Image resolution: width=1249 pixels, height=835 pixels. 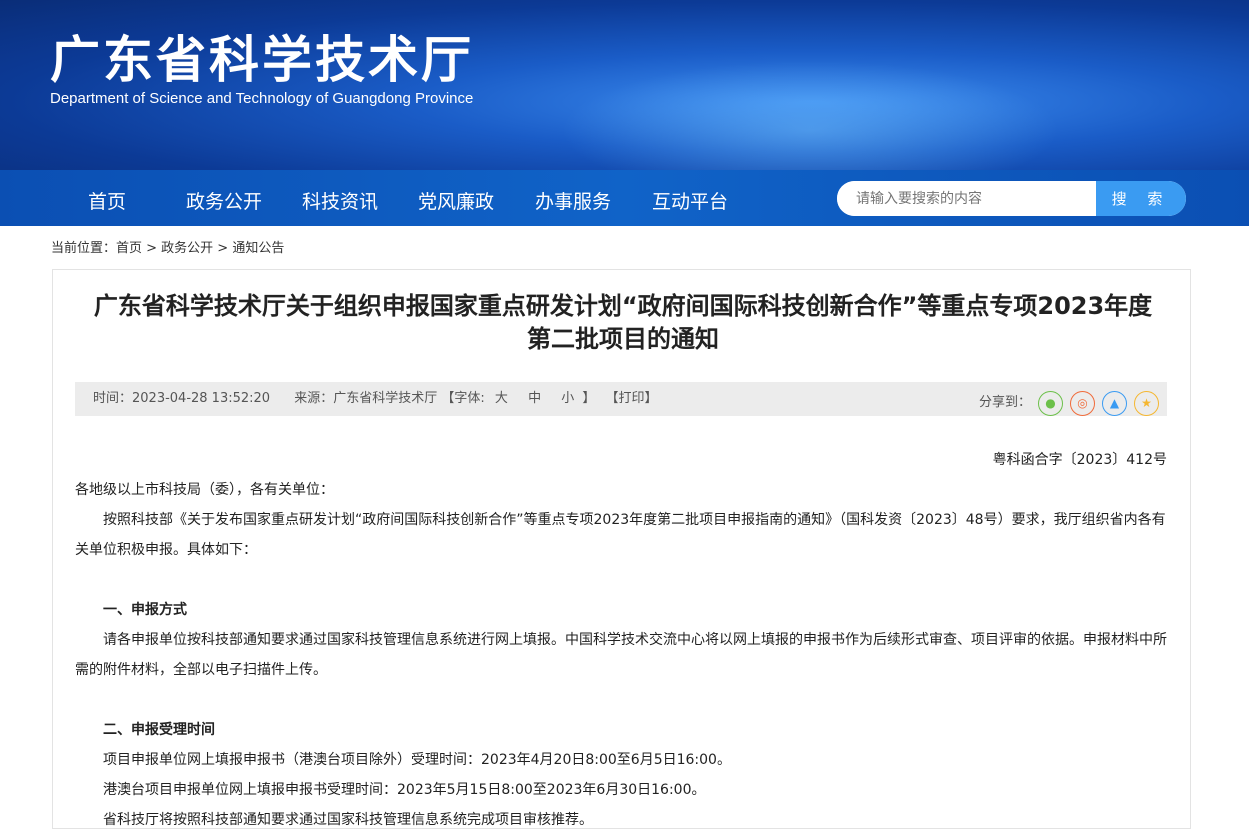 What do you see at coordinates (224, 200) in the screenshot?
I see `nav-government-affairs: 政务公开` at bounding box center [224, 200].